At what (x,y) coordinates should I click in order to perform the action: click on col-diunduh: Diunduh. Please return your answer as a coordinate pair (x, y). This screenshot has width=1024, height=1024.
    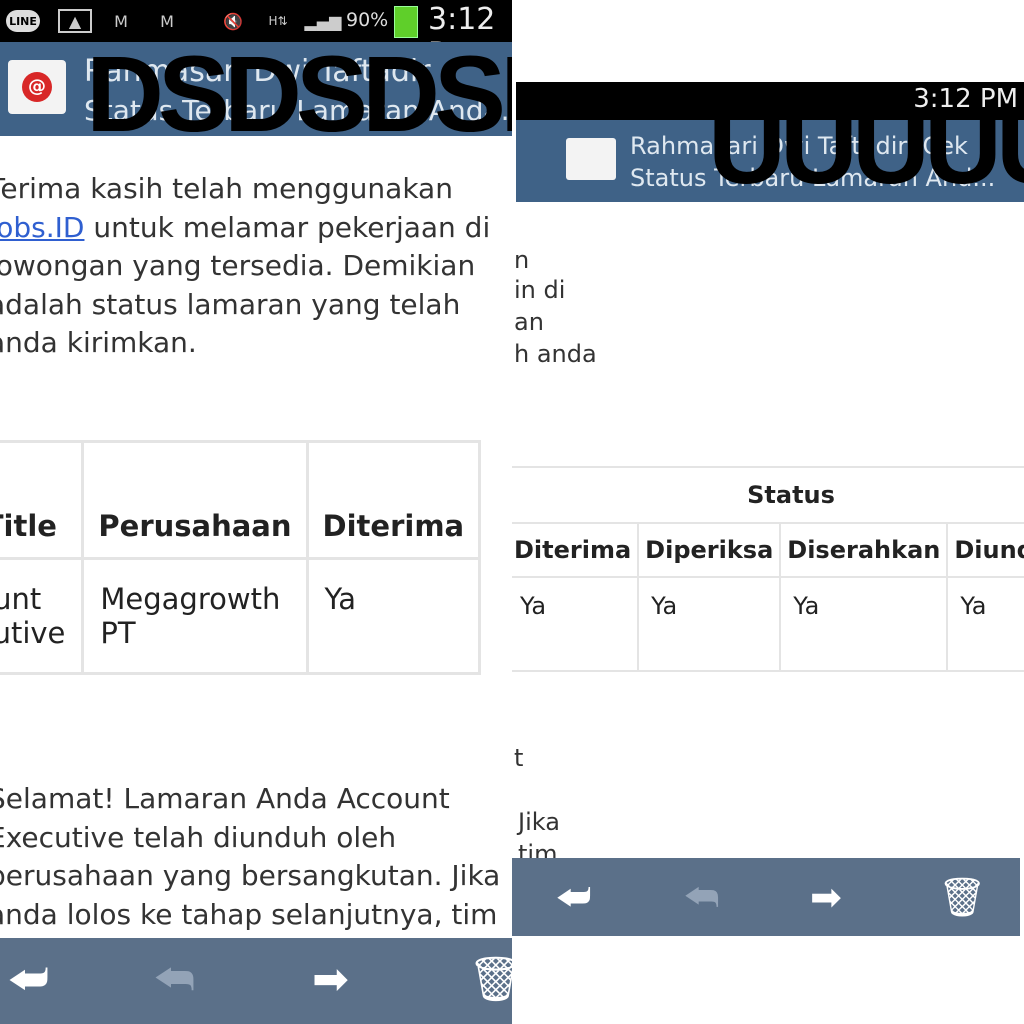
    Looking at the image, I should click on (985, 550).